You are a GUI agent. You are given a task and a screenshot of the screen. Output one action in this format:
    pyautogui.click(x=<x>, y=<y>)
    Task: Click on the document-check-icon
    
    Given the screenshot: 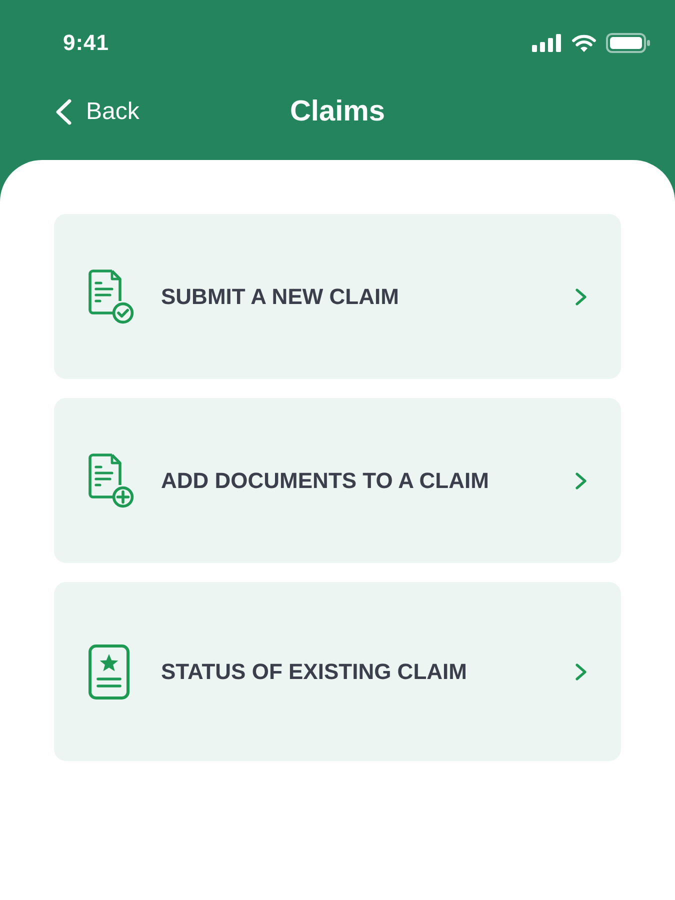 What is the action you would take?
    pyautogui.click(x=111, y=296)
    